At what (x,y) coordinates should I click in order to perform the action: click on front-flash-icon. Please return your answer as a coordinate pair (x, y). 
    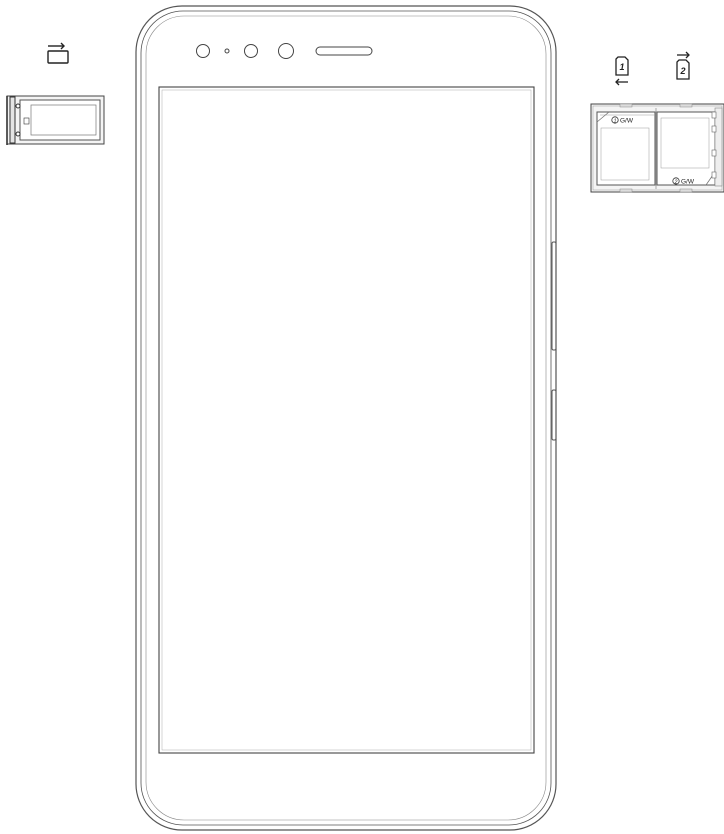
    Looking at the image, I should click on (286, 51).